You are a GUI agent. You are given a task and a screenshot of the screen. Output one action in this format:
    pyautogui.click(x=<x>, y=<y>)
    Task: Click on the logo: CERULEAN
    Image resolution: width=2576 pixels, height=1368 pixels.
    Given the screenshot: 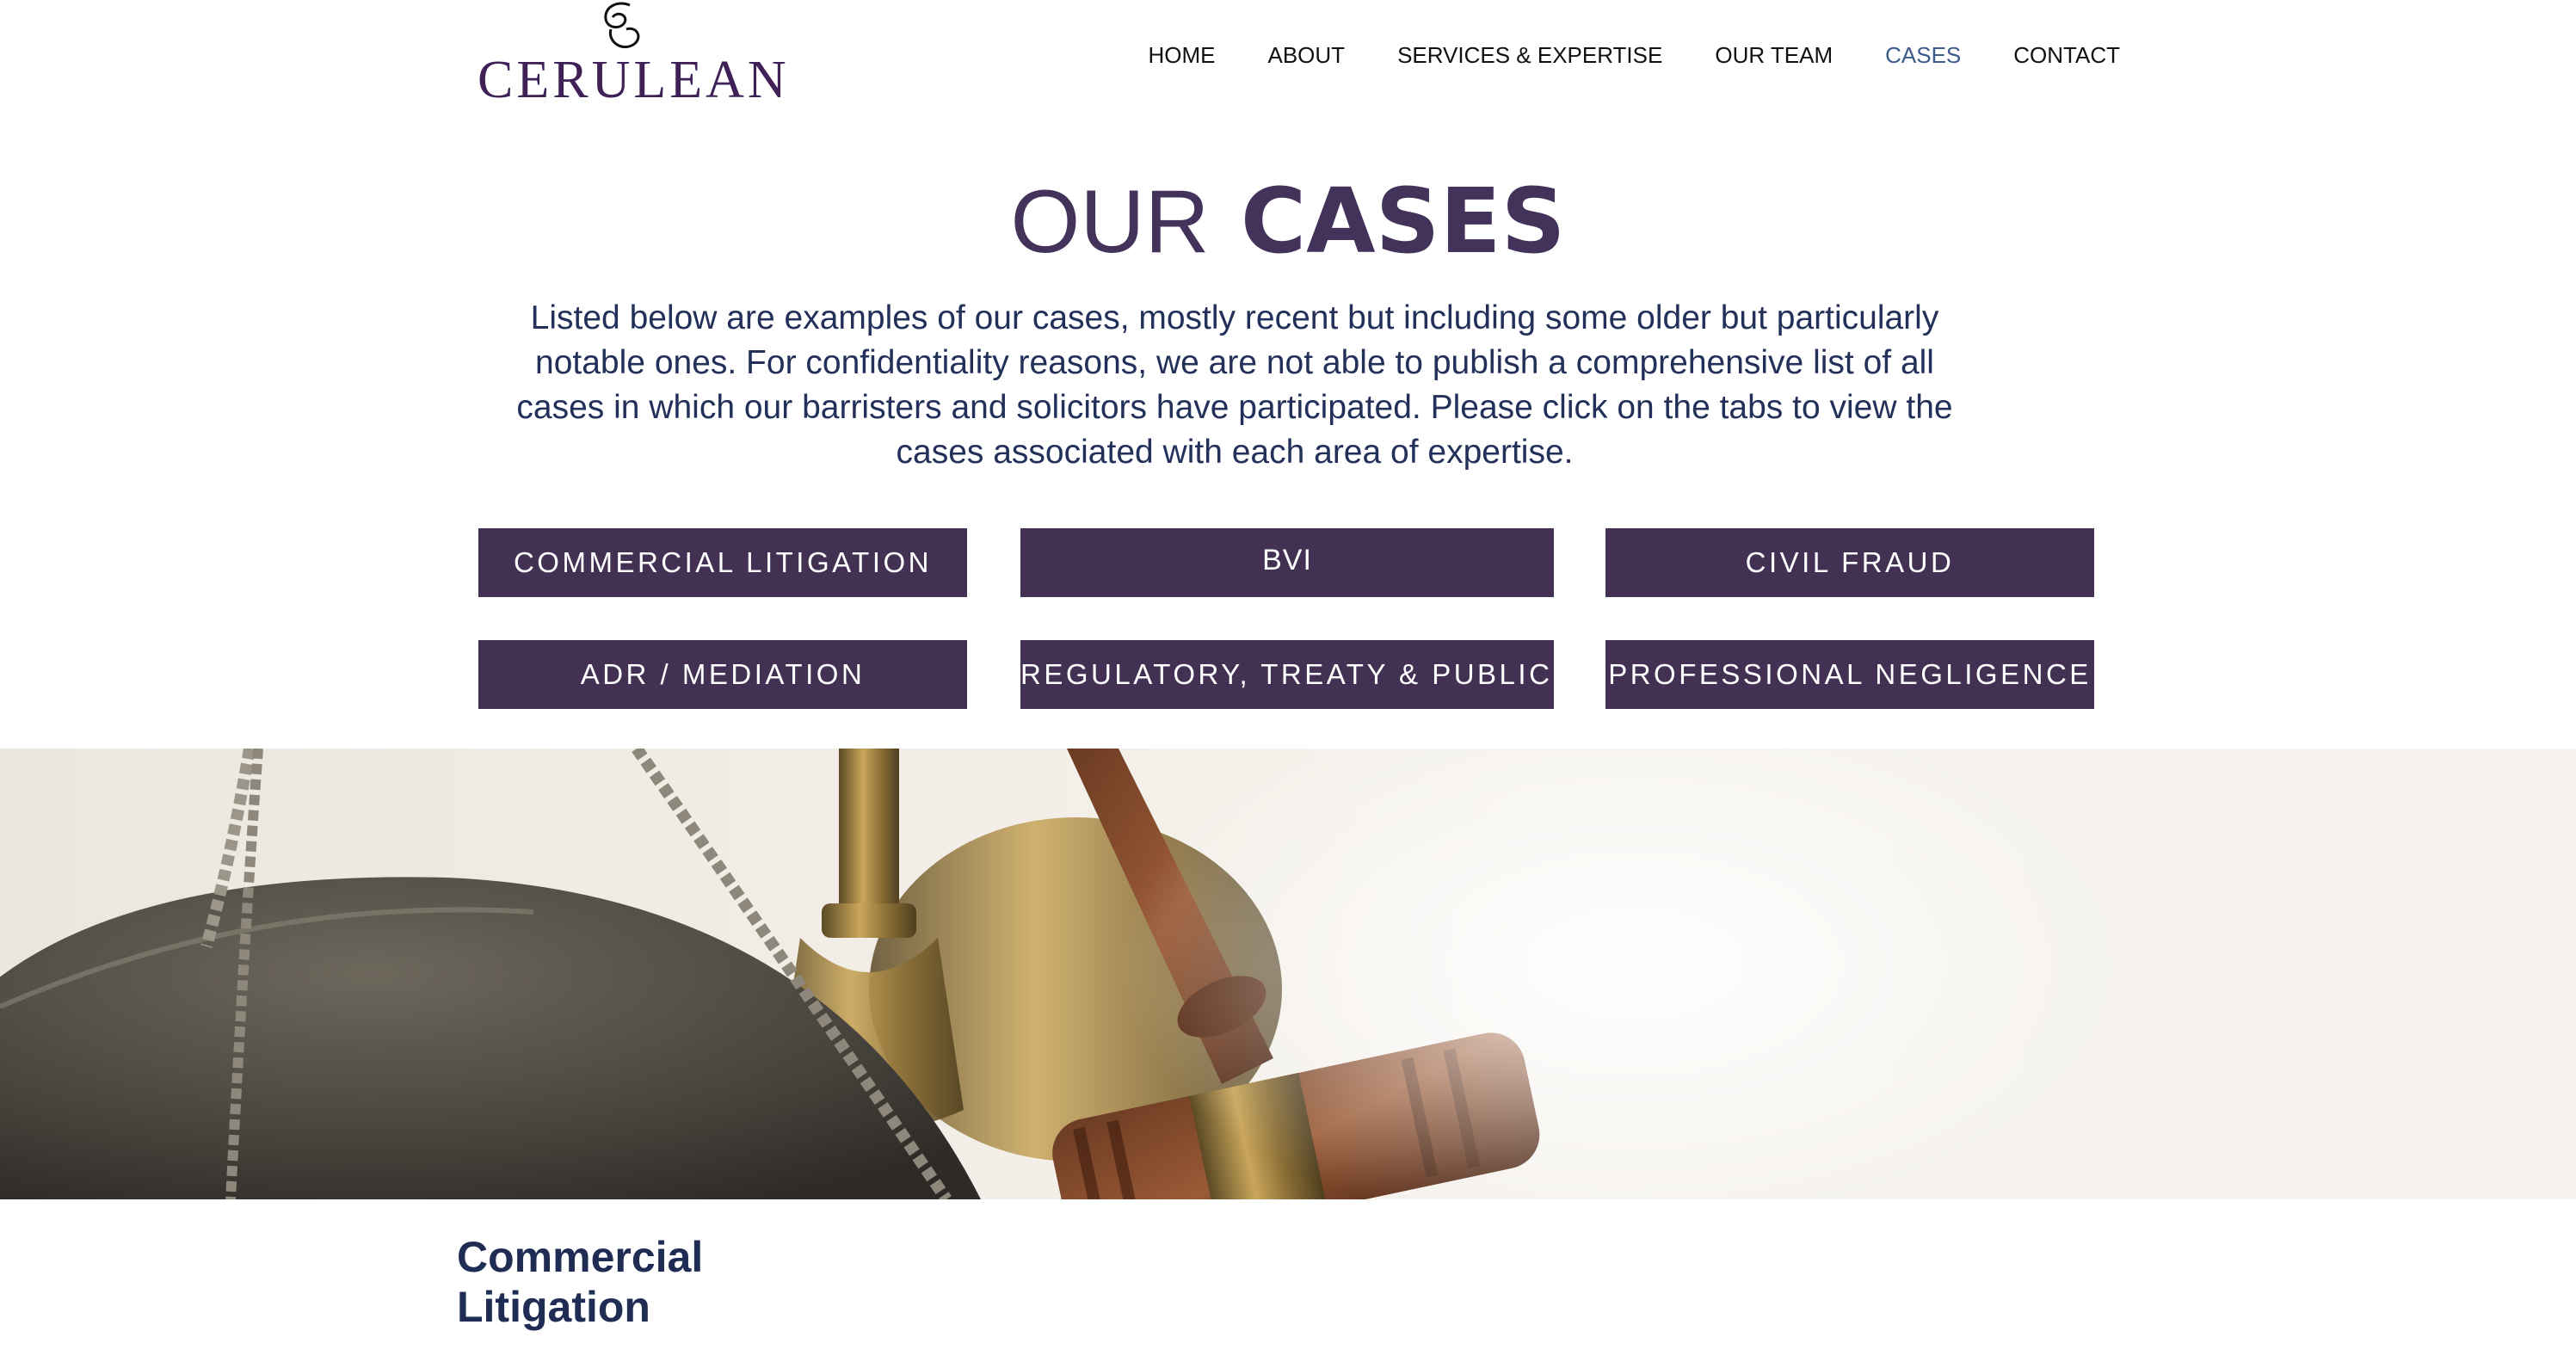 What is the action you would take?
    pyautogui.click(x=632, y=56)
    